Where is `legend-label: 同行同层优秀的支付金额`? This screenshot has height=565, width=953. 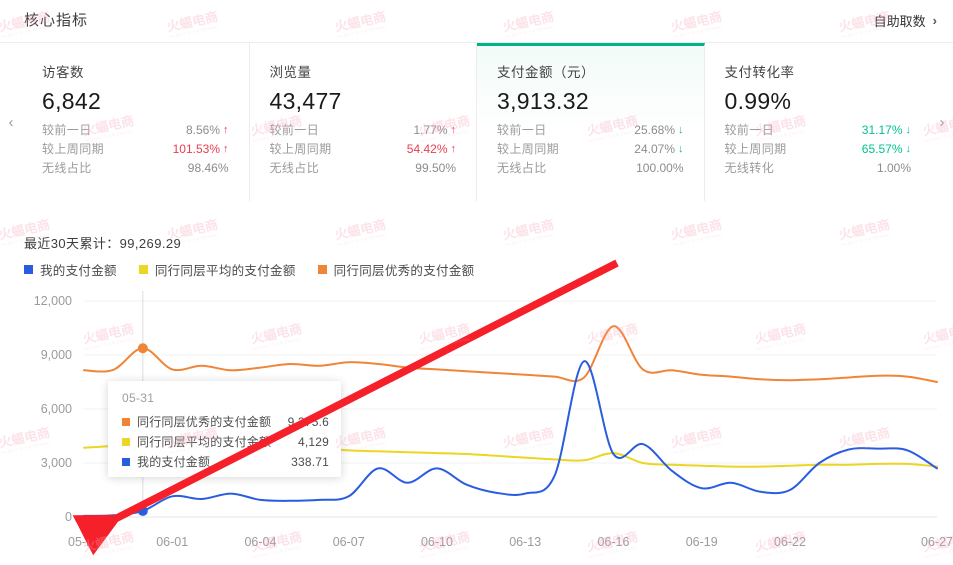 legend-label: 同行同层优秀的支付金额 is located at coordinates (404, 271).